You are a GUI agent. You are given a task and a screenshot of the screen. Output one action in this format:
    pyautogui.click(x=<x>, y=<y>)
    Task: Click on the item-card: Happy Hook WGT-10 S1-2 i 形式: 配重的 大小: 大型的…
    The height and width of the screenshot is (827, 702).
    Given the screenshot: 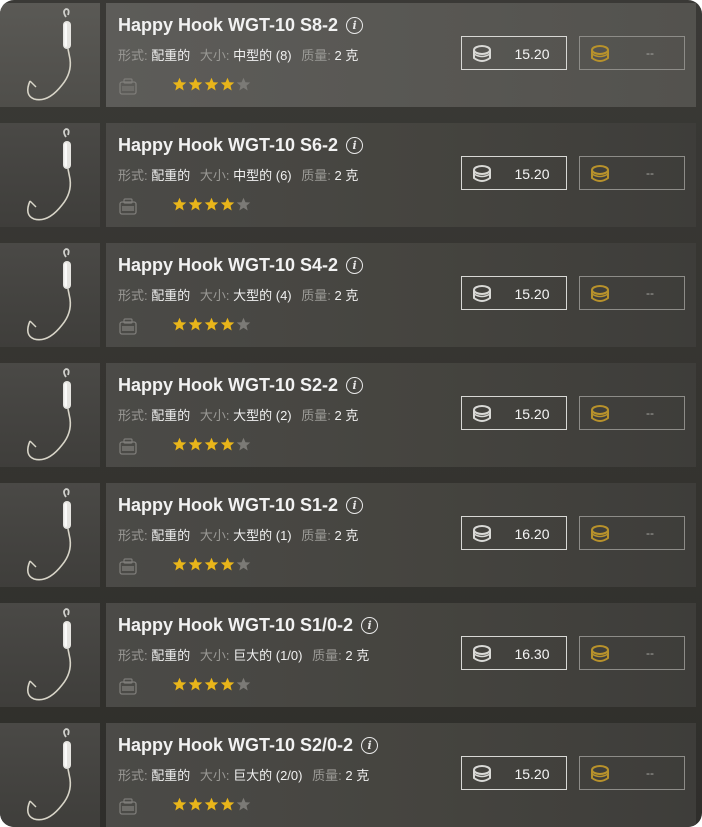 What is the action you would take?
    pyautogui.click(x=401, y=535)
    